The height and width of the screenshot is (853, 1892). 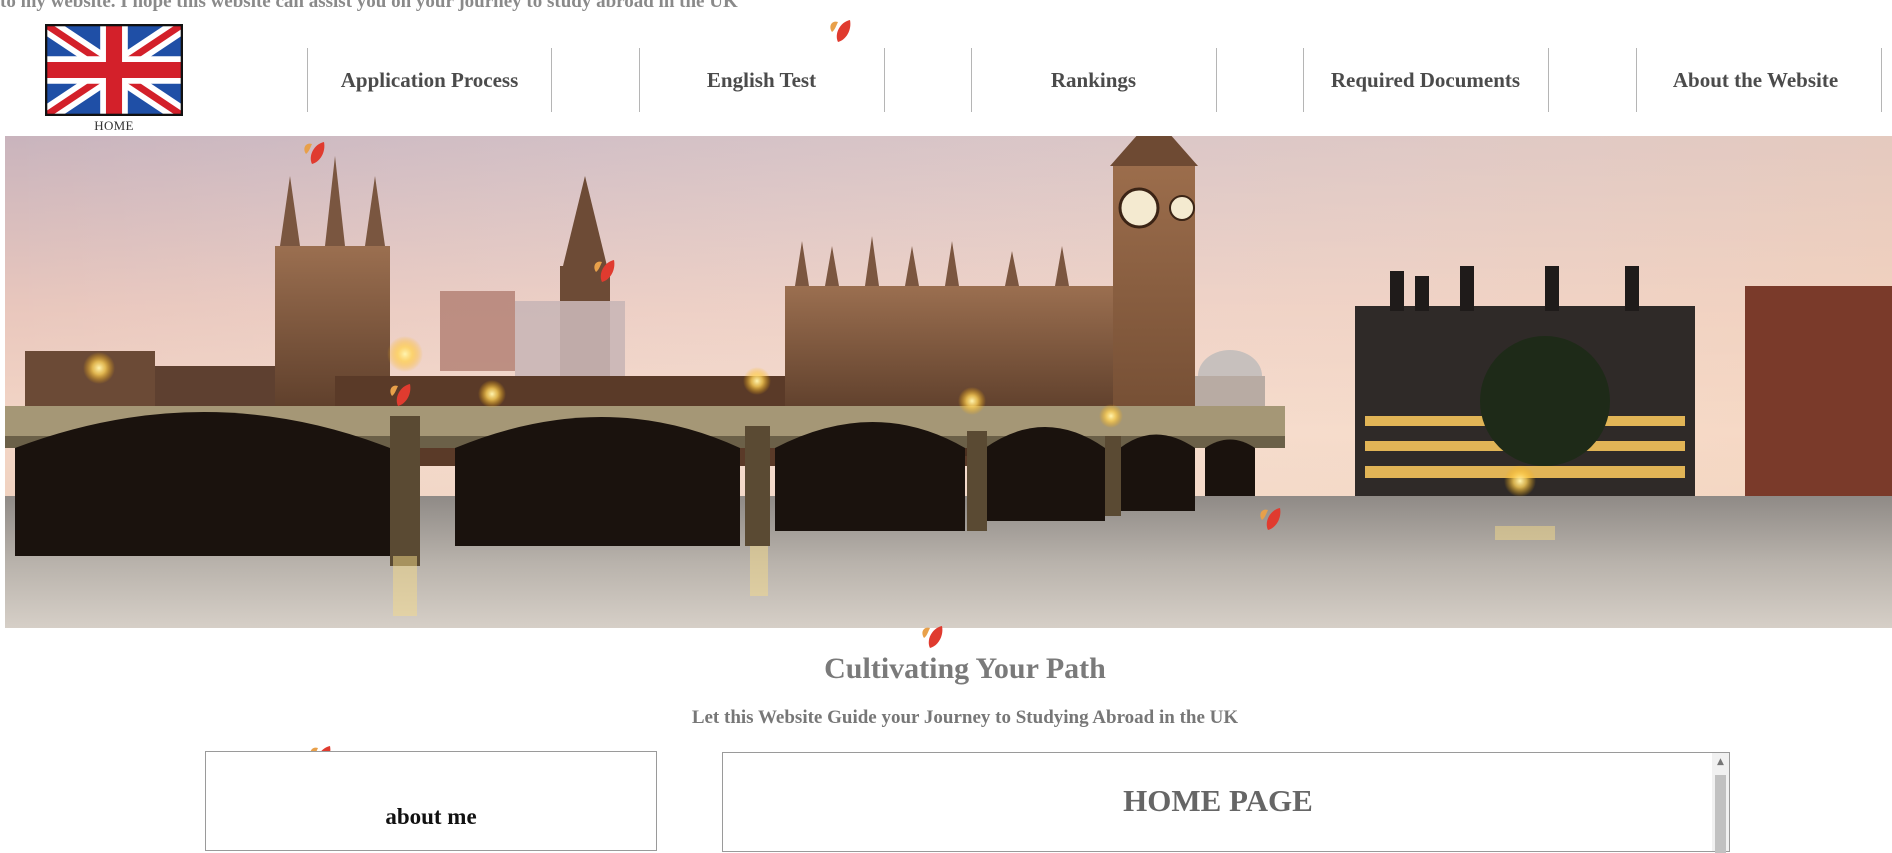 What do you see at coordinates (431, 801) in the screenshot?
I see `about-me-panel: about me` at bounding box center [431, 801].